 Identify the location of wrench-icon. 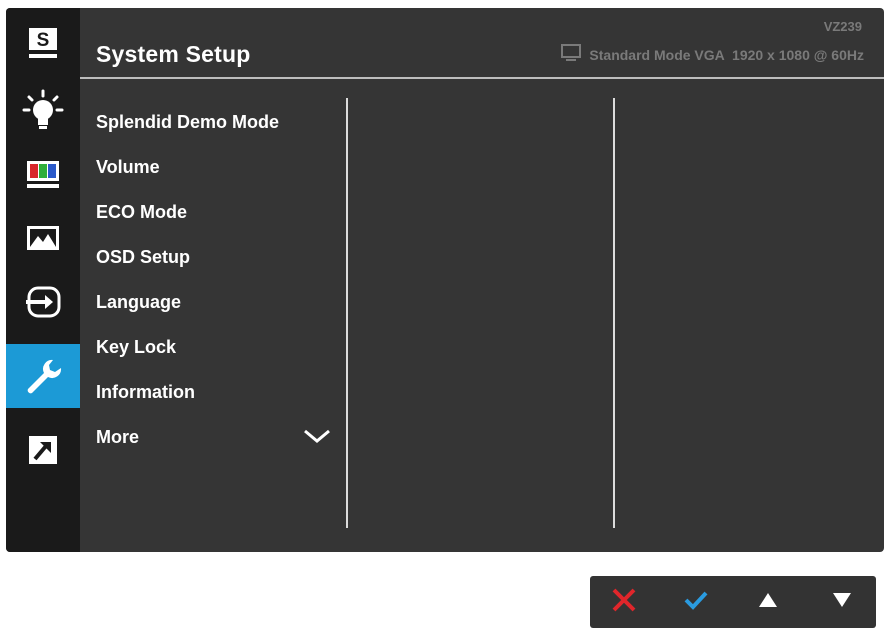
(43, 376).